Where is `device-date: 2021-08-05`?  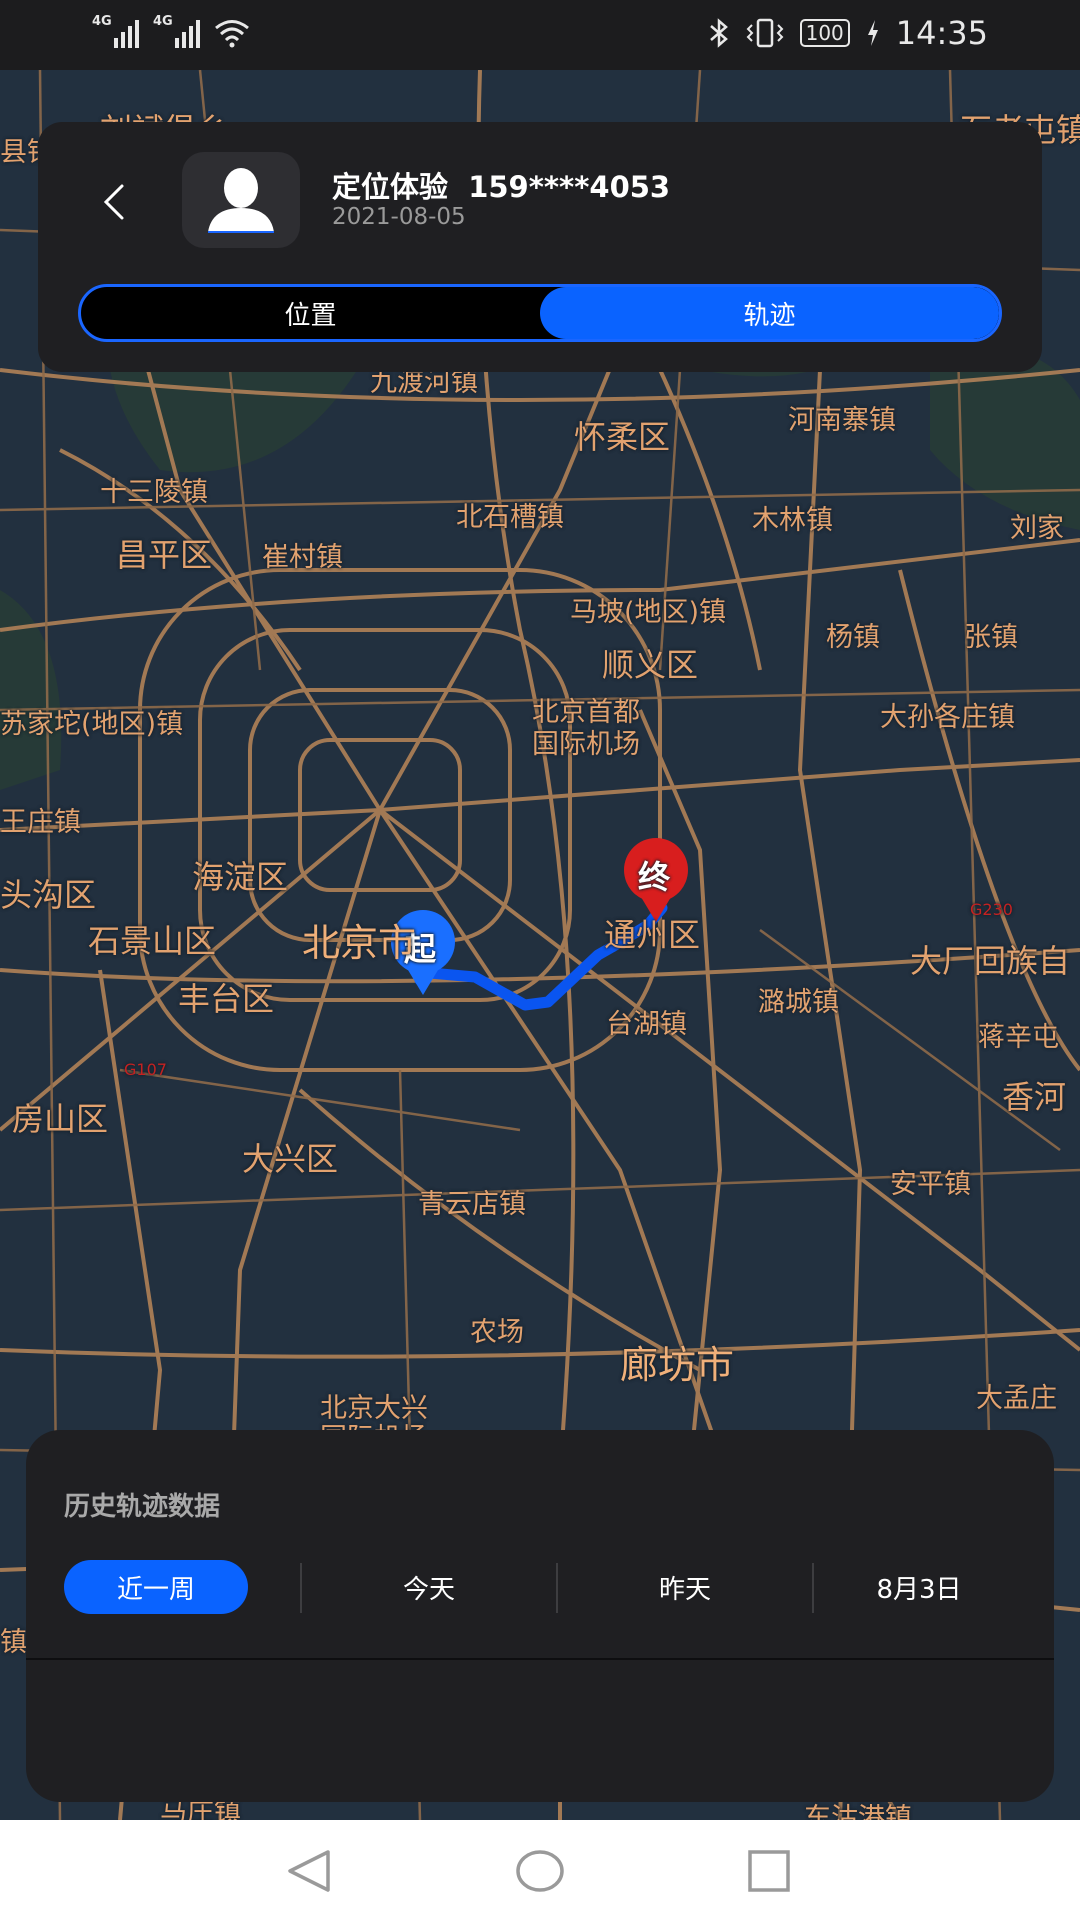 device-date: 2021-08-05 is located at coordinates (399, 217).